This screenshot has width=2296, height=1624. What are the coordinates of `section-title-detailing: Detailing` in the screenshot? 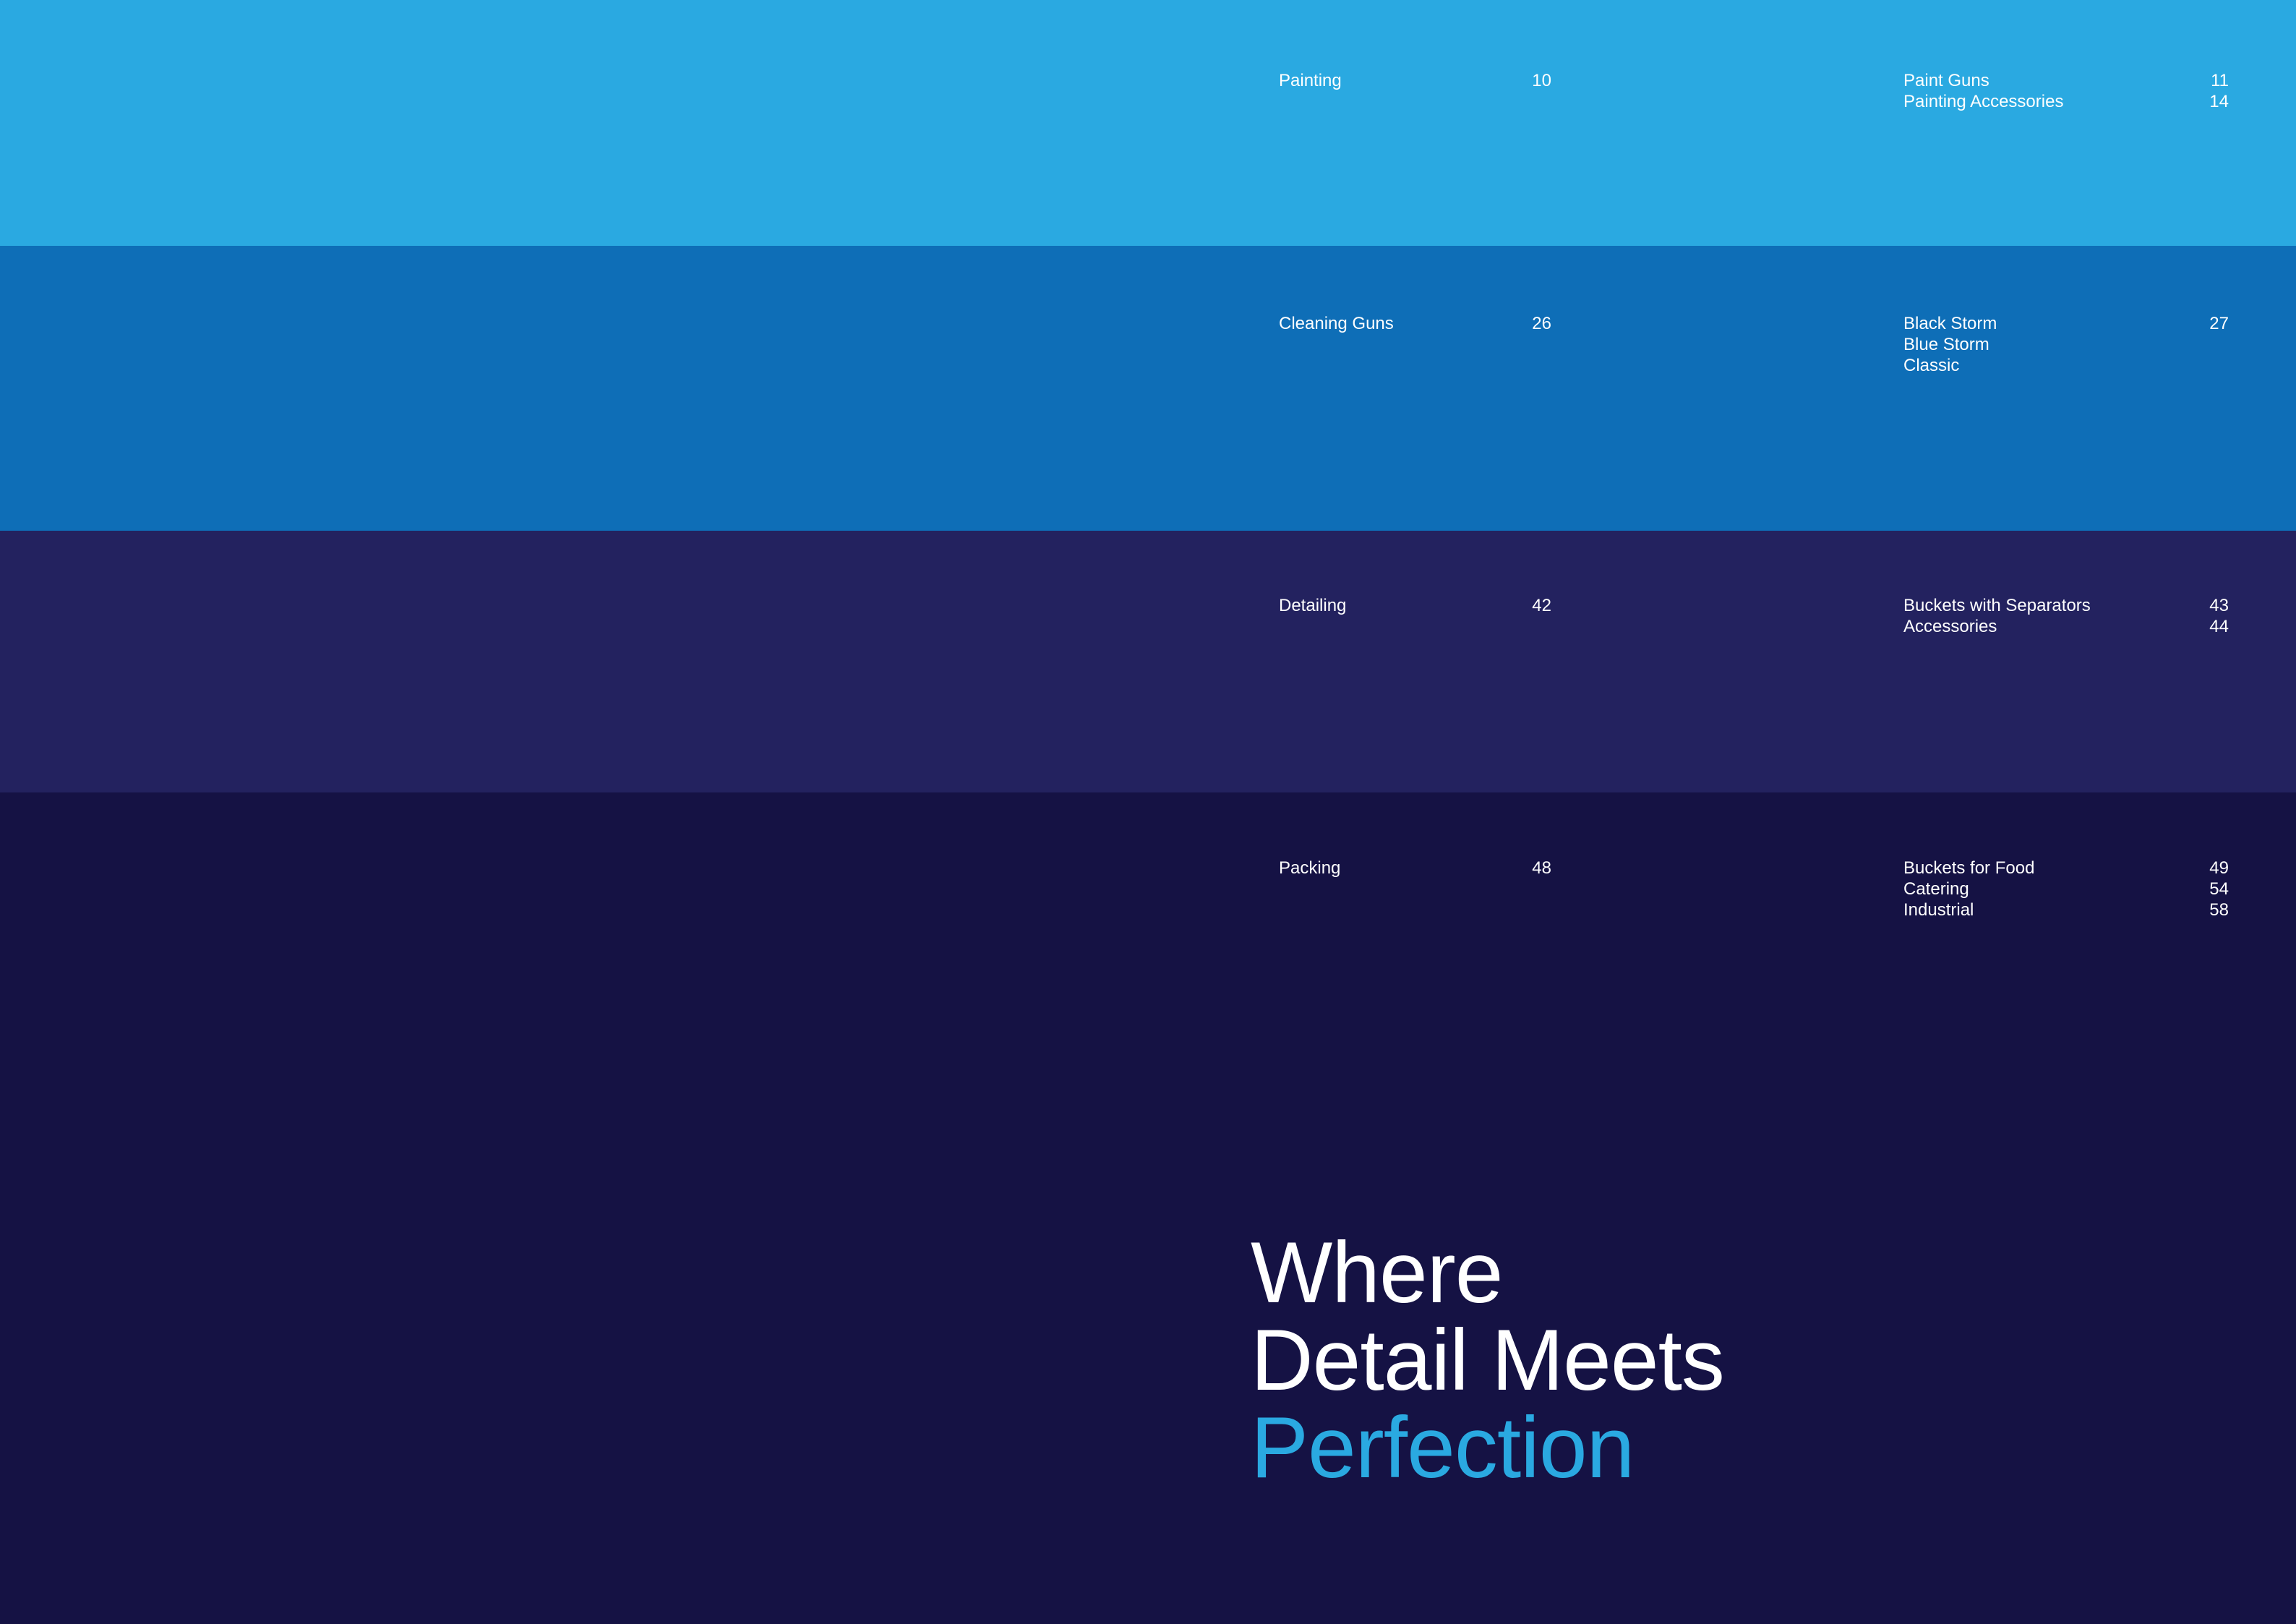 It's located at (1312, 605).